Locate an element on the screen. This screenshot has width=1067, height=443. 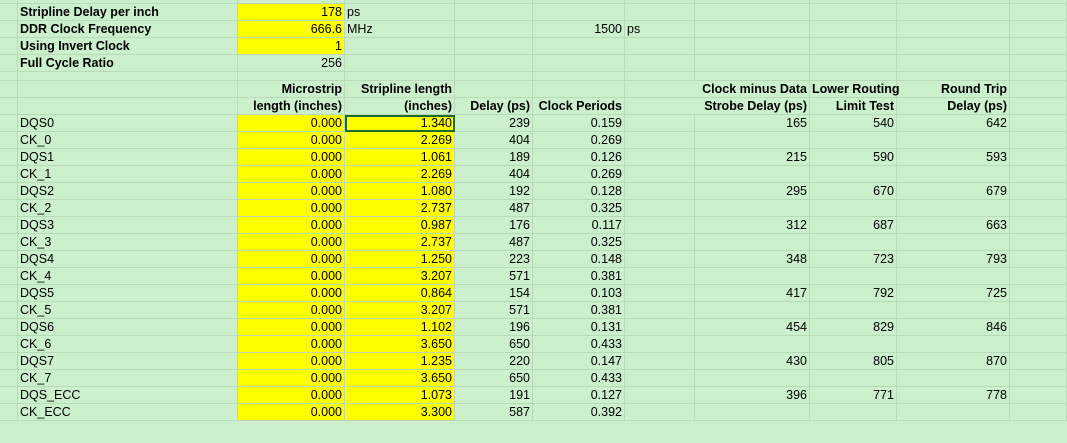
round-trip-cell: 679 is located at coordinates (953, 191).